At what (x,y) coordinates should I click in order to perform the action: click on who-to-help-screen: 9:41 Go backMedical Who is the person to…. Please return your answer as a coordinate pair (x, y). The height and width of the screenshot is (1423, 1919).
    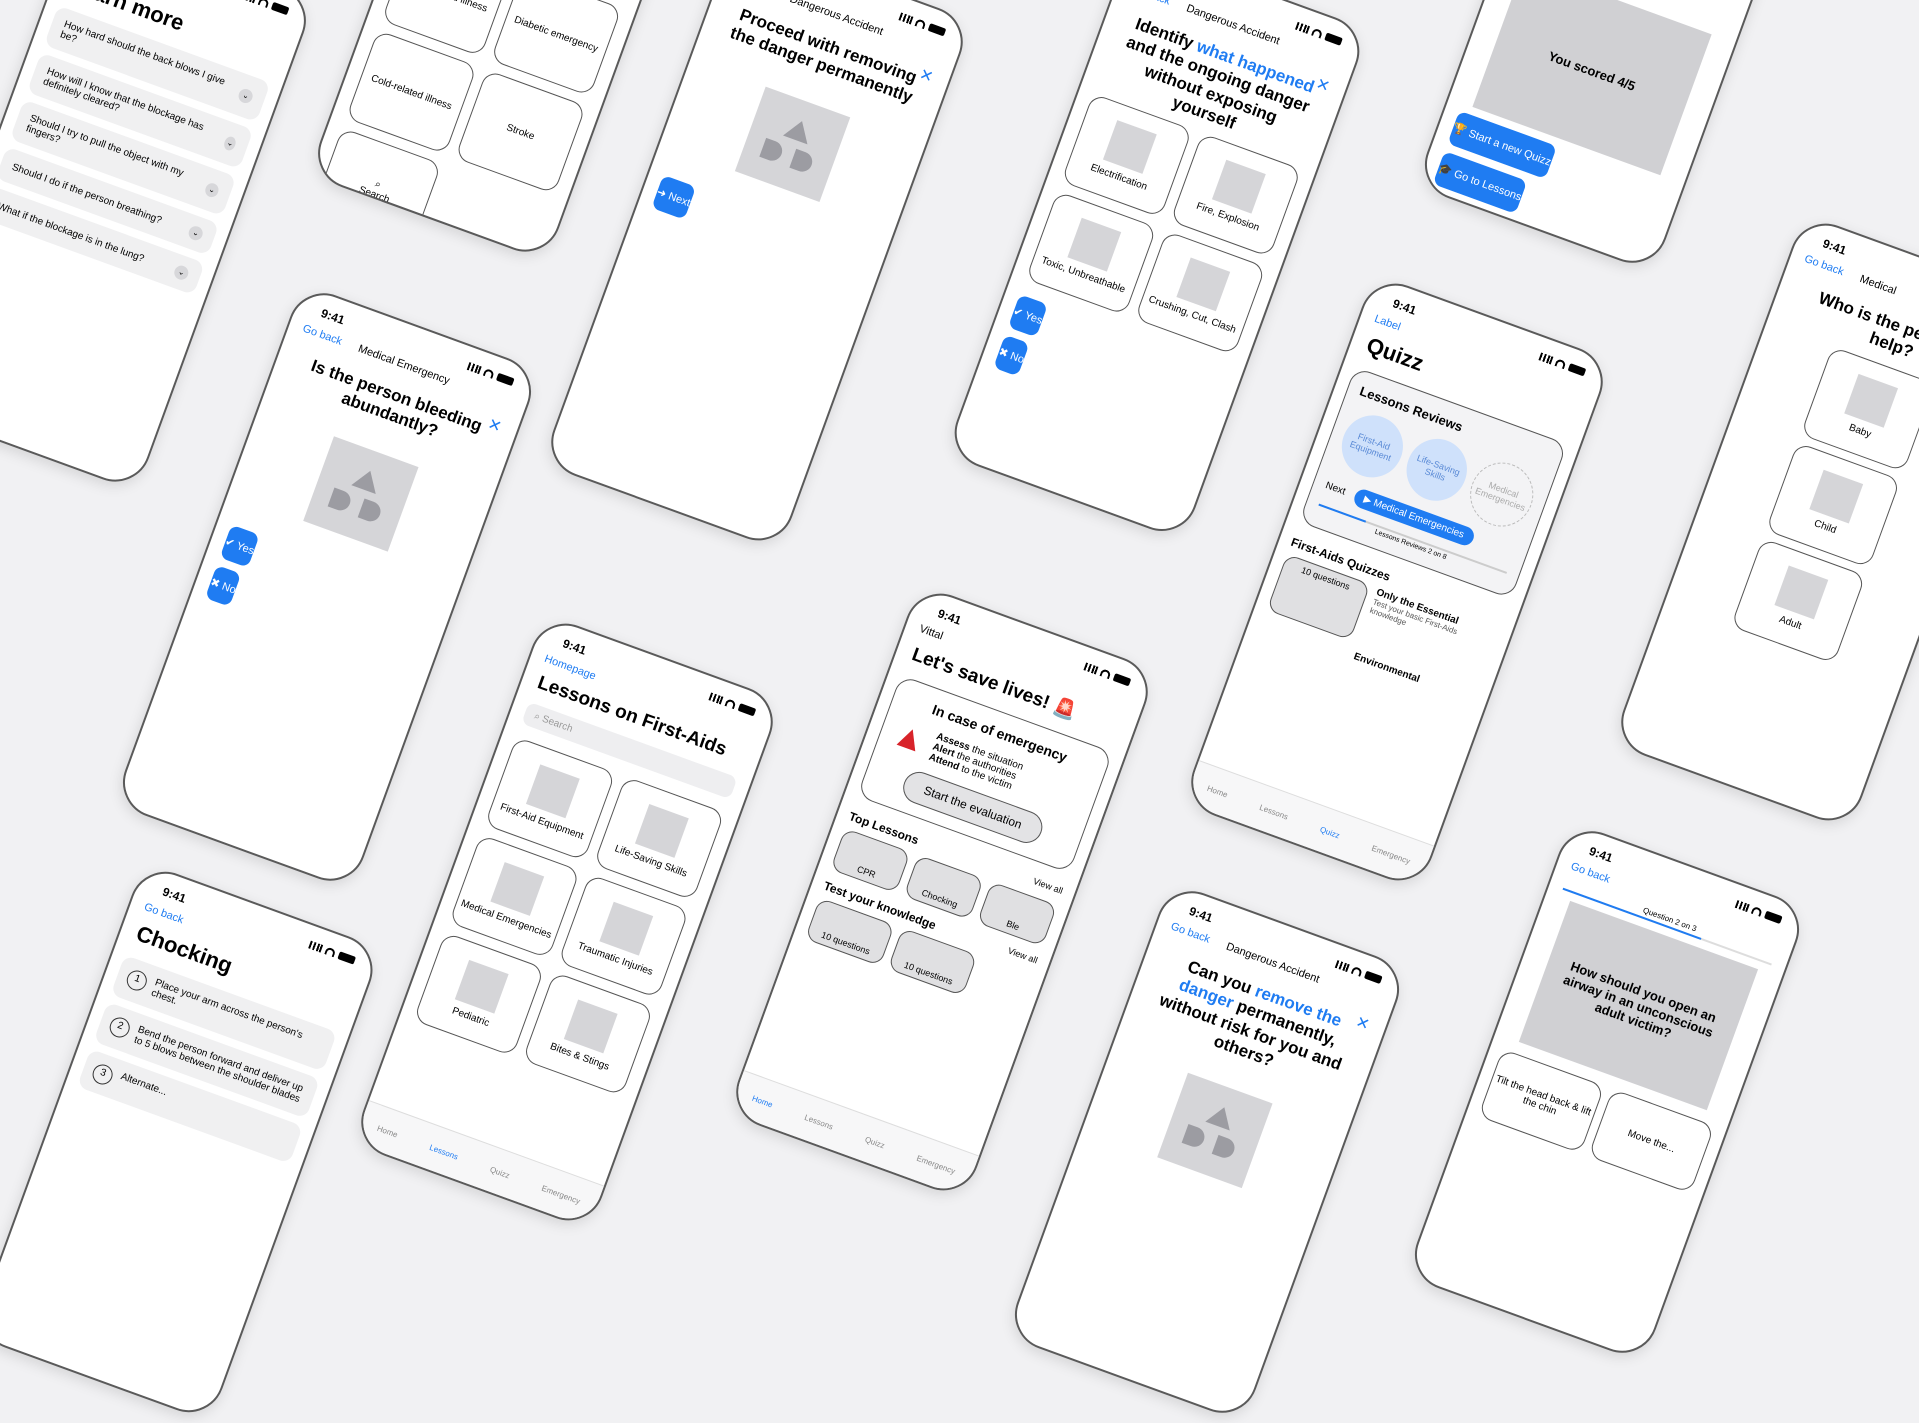
    Looking at the image, I should click on (1765, 522).